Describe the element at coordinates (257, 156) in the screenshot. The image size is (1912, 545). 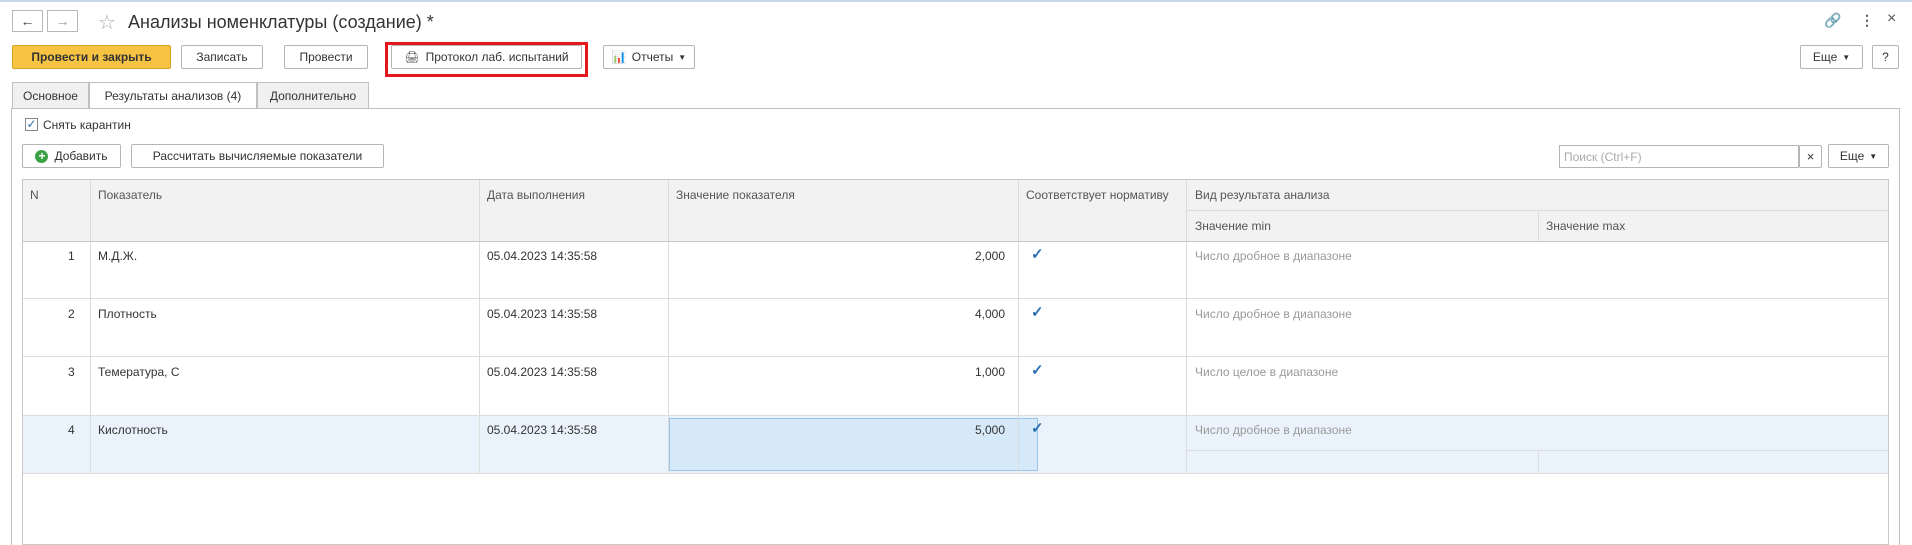
I see `calculate-indicators-button: Рассчитать вычисляемые показатели` at that location.